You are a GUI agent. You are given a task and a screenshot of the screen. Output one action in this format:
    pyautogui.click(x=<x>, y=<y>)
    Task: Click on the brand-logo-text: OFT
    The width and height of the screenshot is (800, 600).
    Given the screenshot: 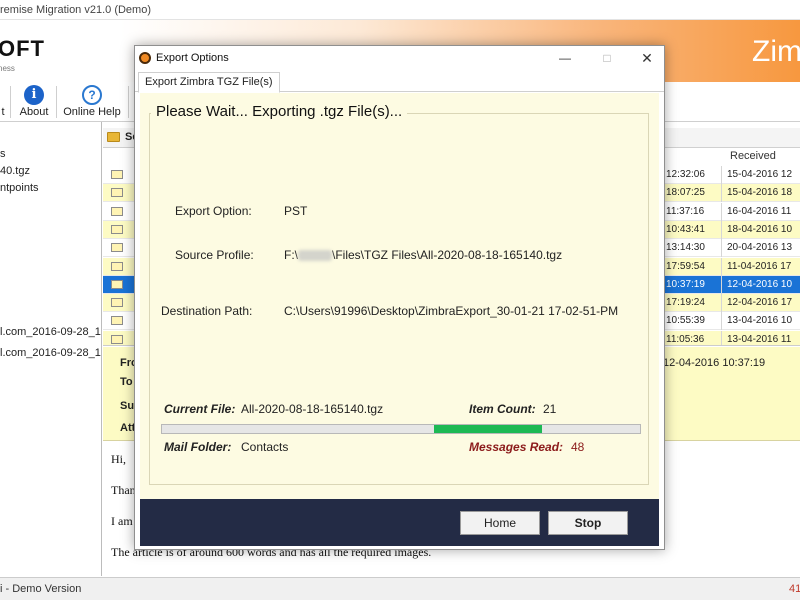 What is the action you would take?
    pyautogui.click(x=22, y=48)
    